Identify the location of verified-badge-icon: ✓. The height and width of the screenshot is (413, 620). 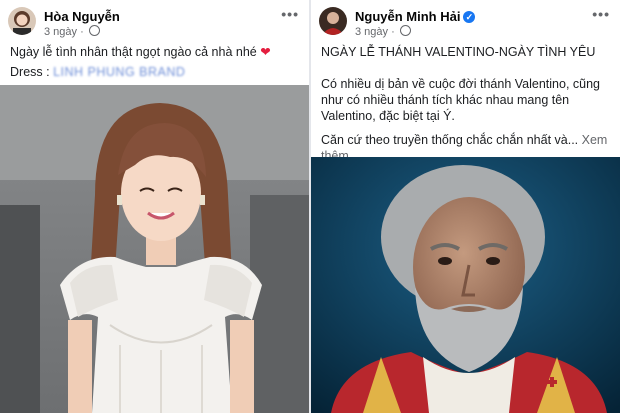
(469, 17).